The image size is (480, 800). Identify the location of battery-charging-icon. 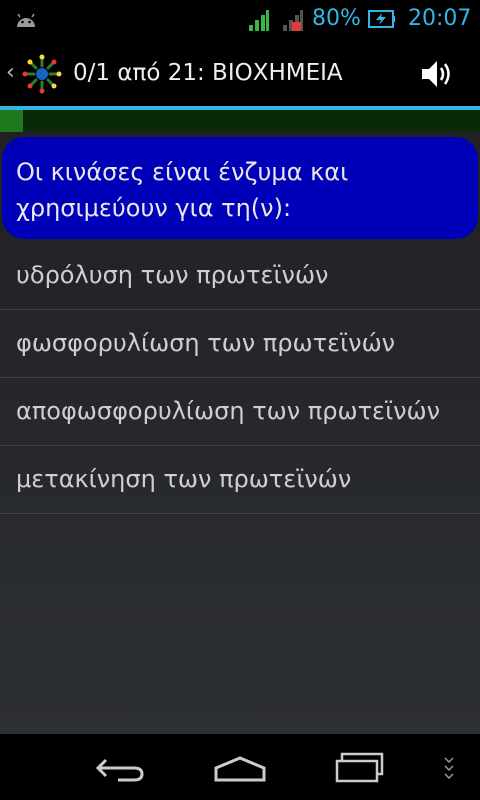
(381, 19).